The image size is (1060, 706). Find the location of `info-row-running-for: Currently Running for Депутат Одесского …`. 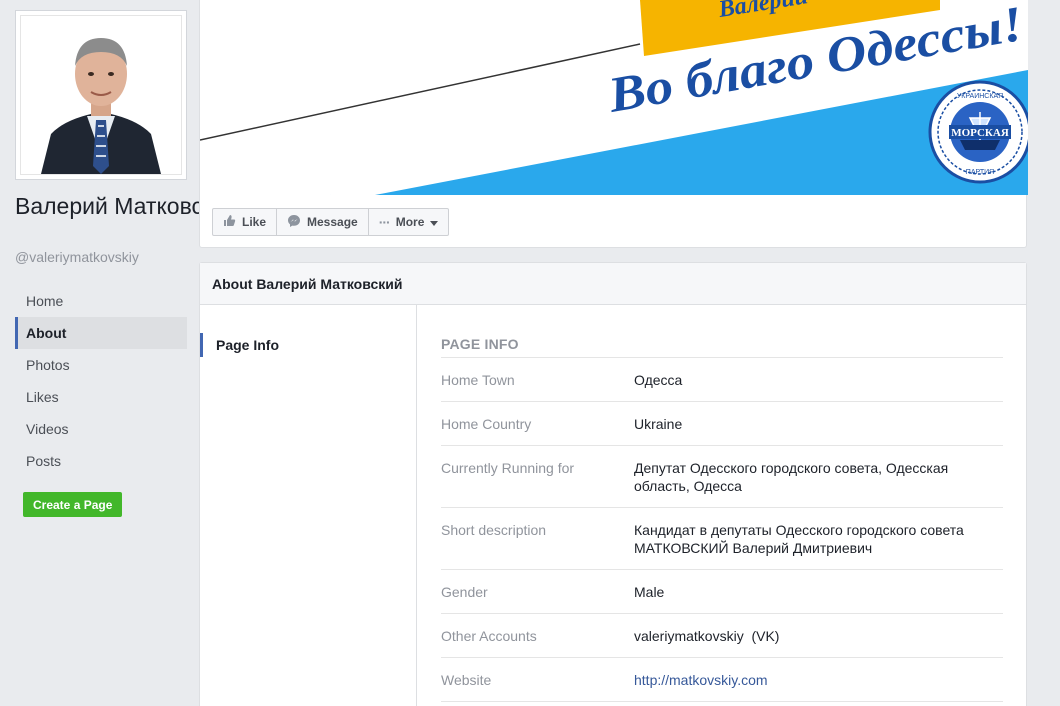

info-row-running-for: Currently Running for Депутат Одесского … is located at coordinates (722, 477).